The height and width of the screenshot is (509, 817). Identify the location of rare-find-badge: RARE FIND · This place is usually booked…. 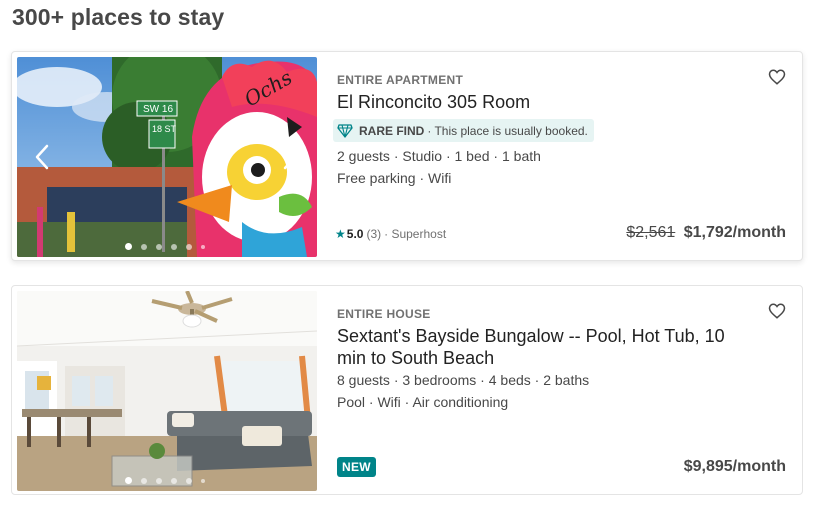
(463, 130).